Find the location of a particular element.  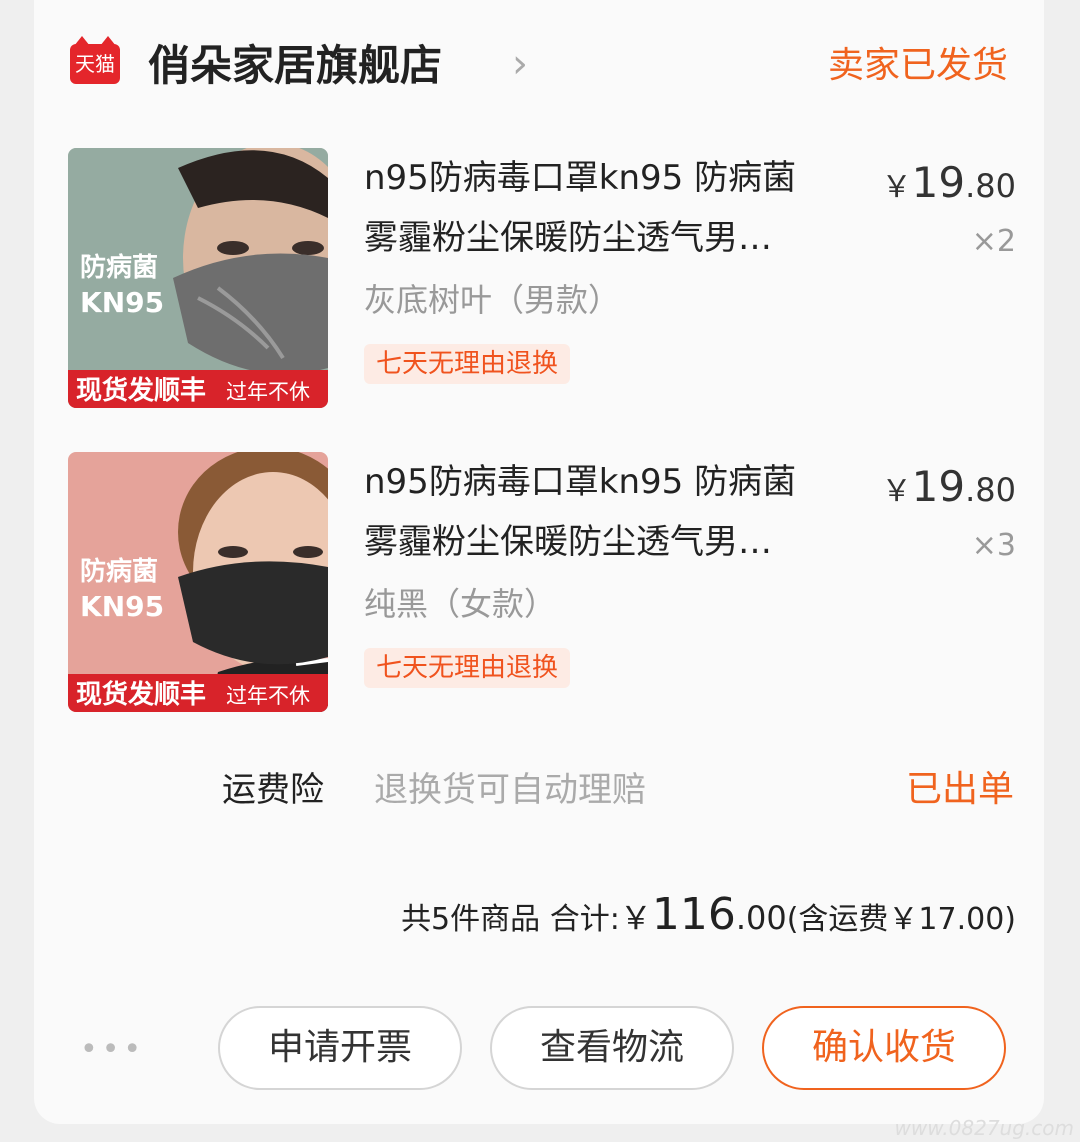

chevron-right-icon: › is located at coordinates (520, 64).